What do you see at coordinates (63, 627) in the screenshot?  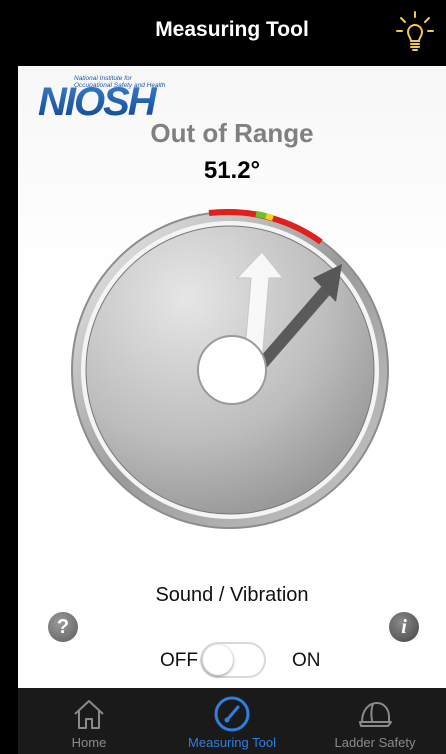 I see `question-mark-icon: ?` at bounding box center [63, 627].